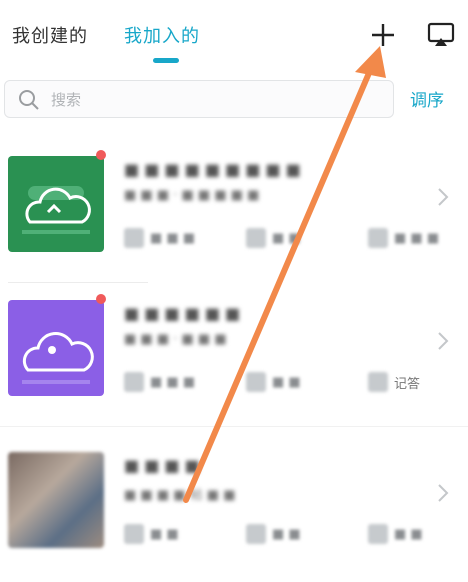  I want to click on group-name: ■ ■ ■ ■ ■ ■ ■ ■ ■, so click(212, 169).